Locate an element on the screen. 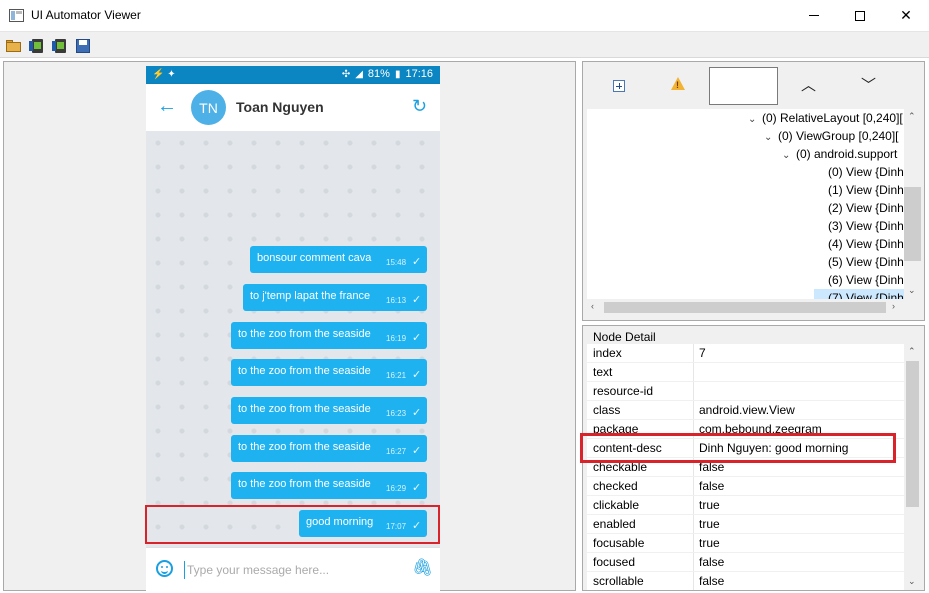 Image resolution: width=929 pixels, height=593 pixels. scroll-down-arrow-icon: ⌄ is located at coordinates (912, 290).